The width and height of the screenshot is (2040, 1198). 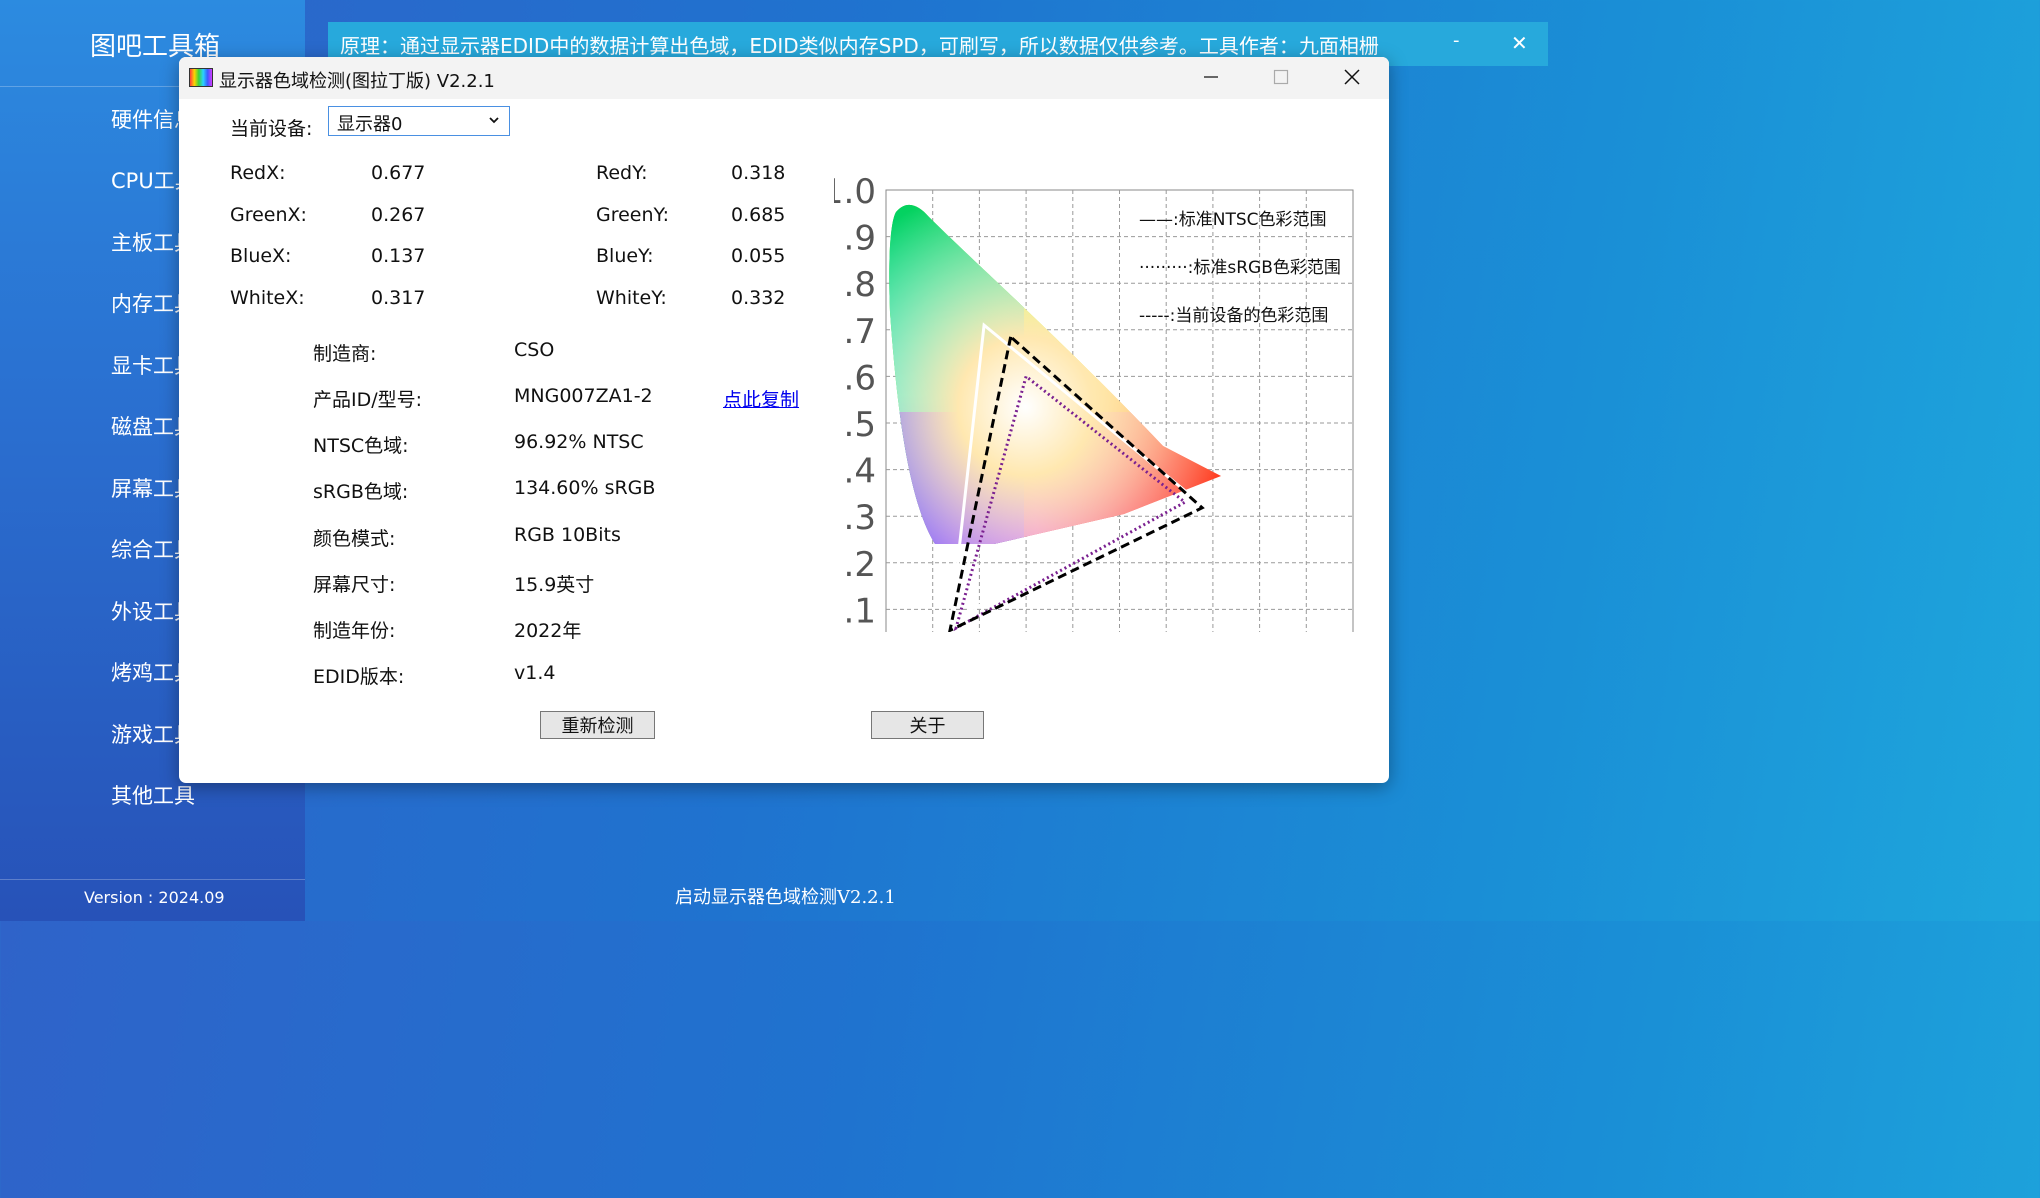 I want to click on srgb-gamut-label: sRGB色域:, so click(x=361, y=492).